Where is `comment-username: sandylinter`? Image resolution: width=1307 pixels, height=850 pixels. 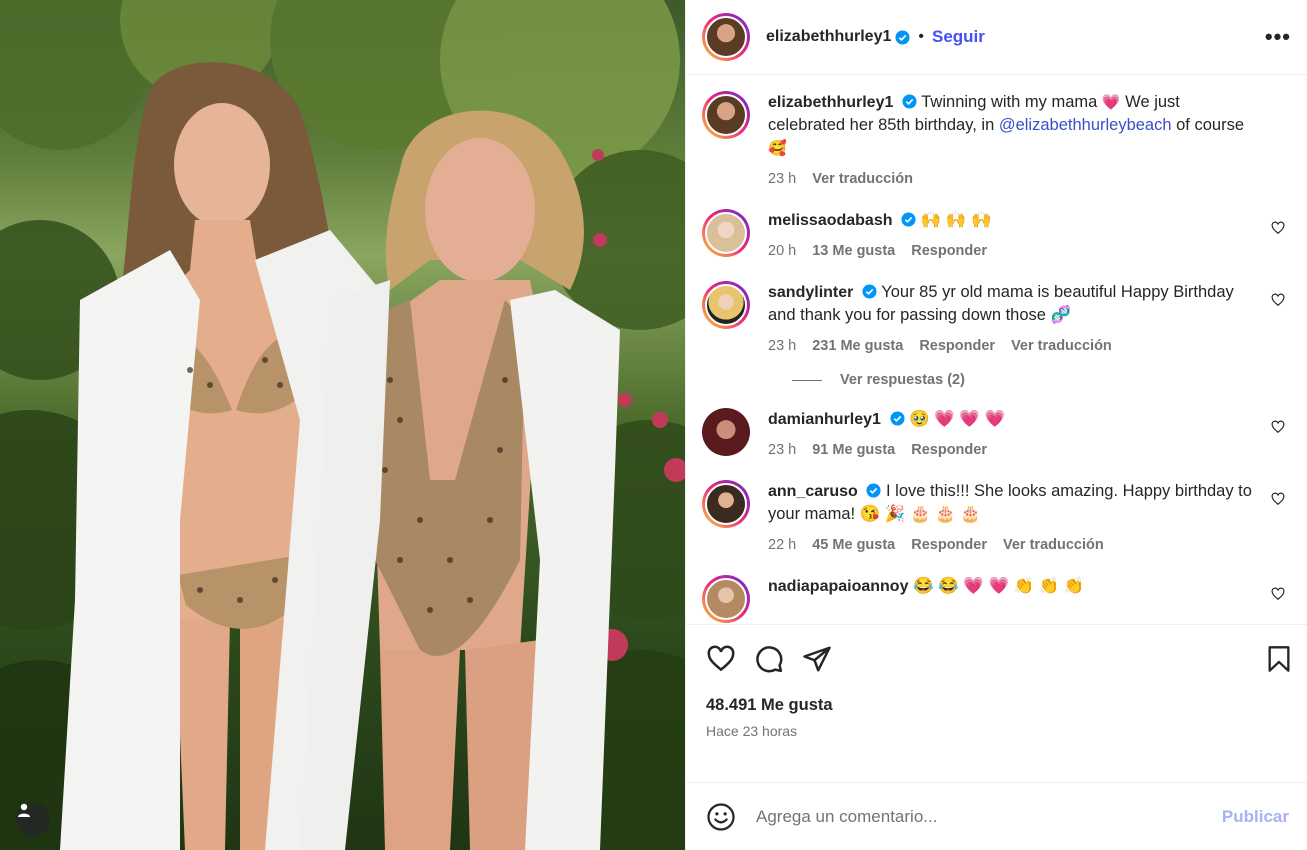
comment-username: sandylinter is located at coordinates (810, 292).